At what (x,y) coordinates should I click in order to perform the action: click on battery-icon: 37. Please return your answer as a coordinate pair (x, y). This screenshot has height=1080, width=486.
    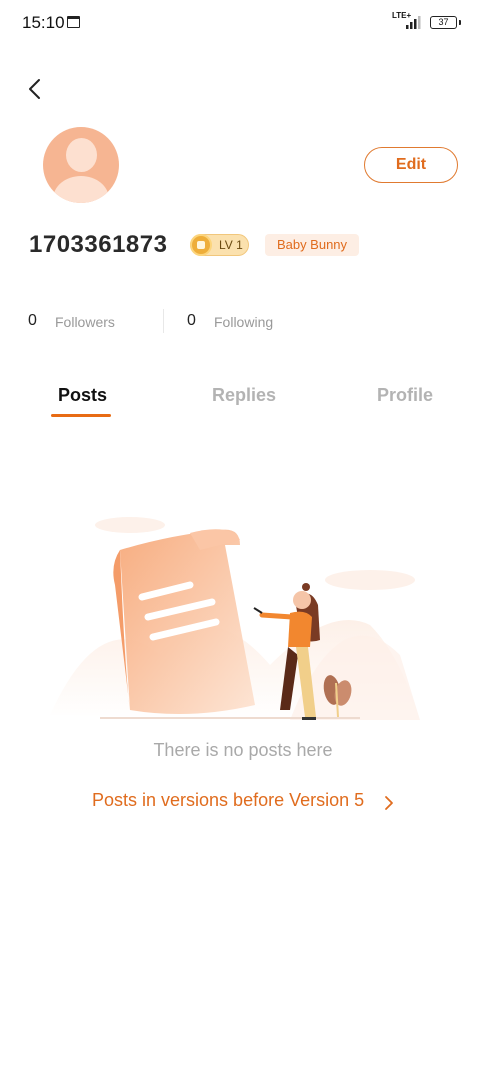
    Looking at the image, I should click on (445, 22).